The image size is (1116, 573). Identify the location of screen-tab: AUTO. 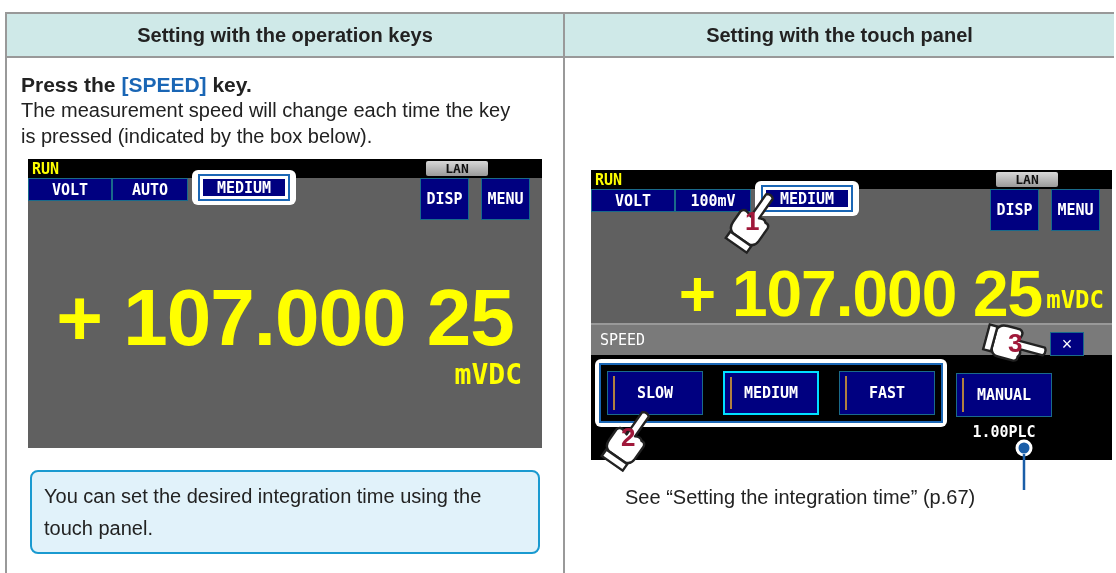
(150, 189).